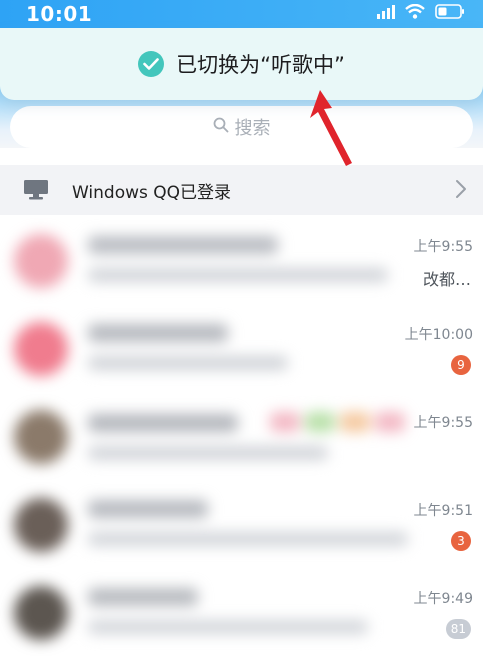 The height and width of the screenshot is (663, 483). I want to click on annotation-arrow-icon, so click(335, 132).